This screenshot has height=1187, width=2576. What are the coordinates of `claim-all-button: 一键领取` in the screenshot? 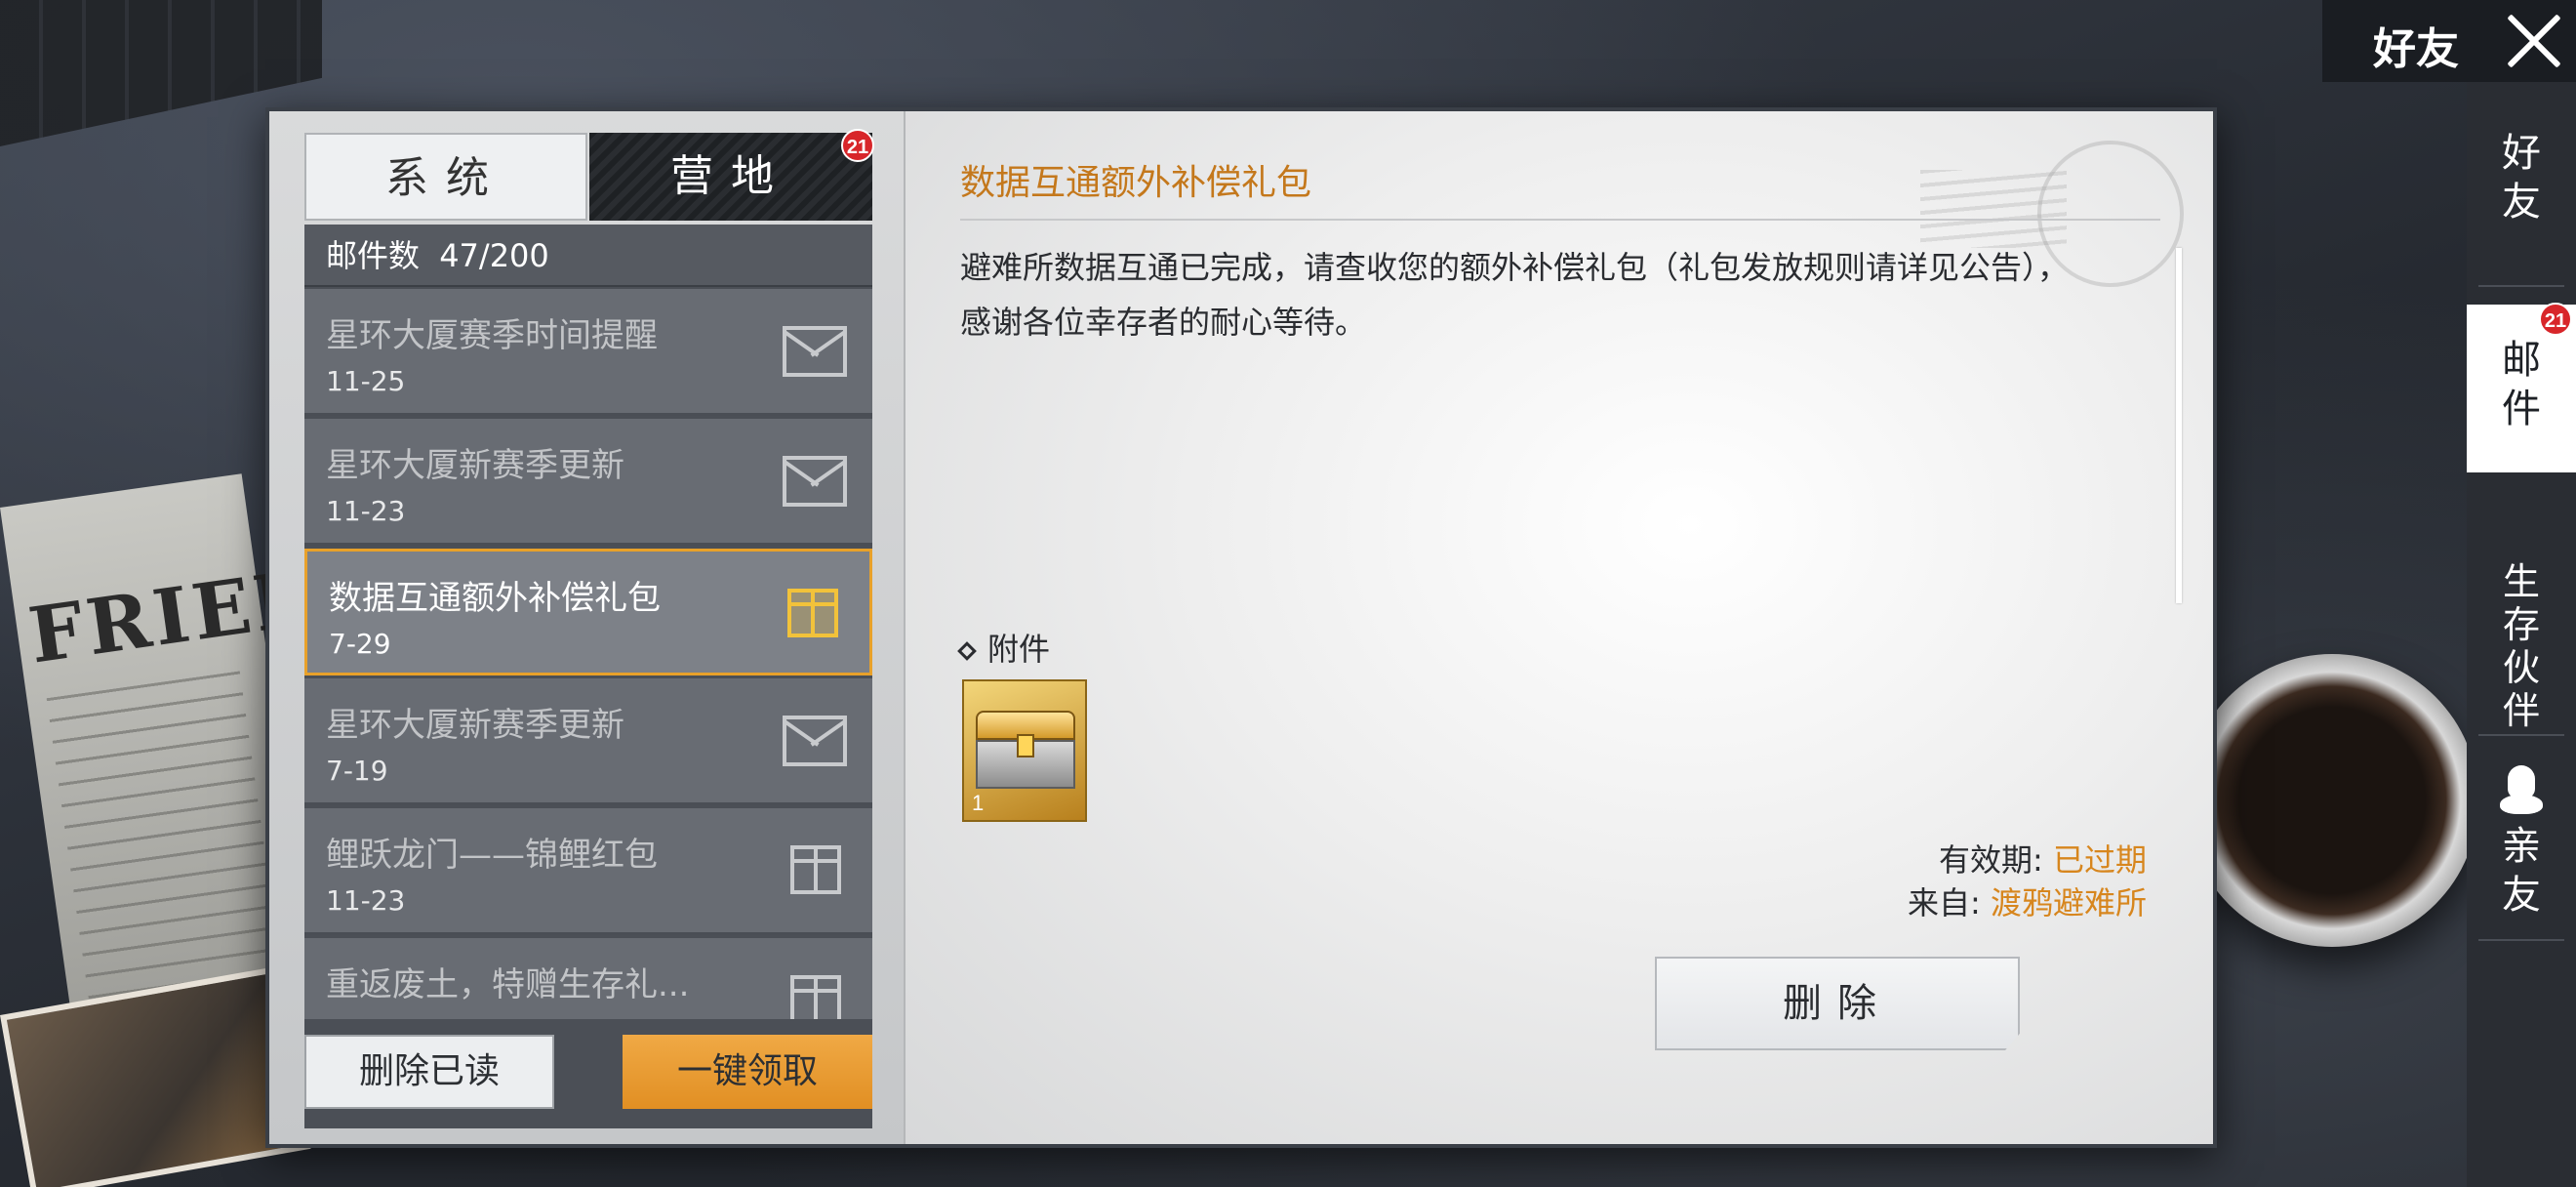 It's located at (747, 1072).